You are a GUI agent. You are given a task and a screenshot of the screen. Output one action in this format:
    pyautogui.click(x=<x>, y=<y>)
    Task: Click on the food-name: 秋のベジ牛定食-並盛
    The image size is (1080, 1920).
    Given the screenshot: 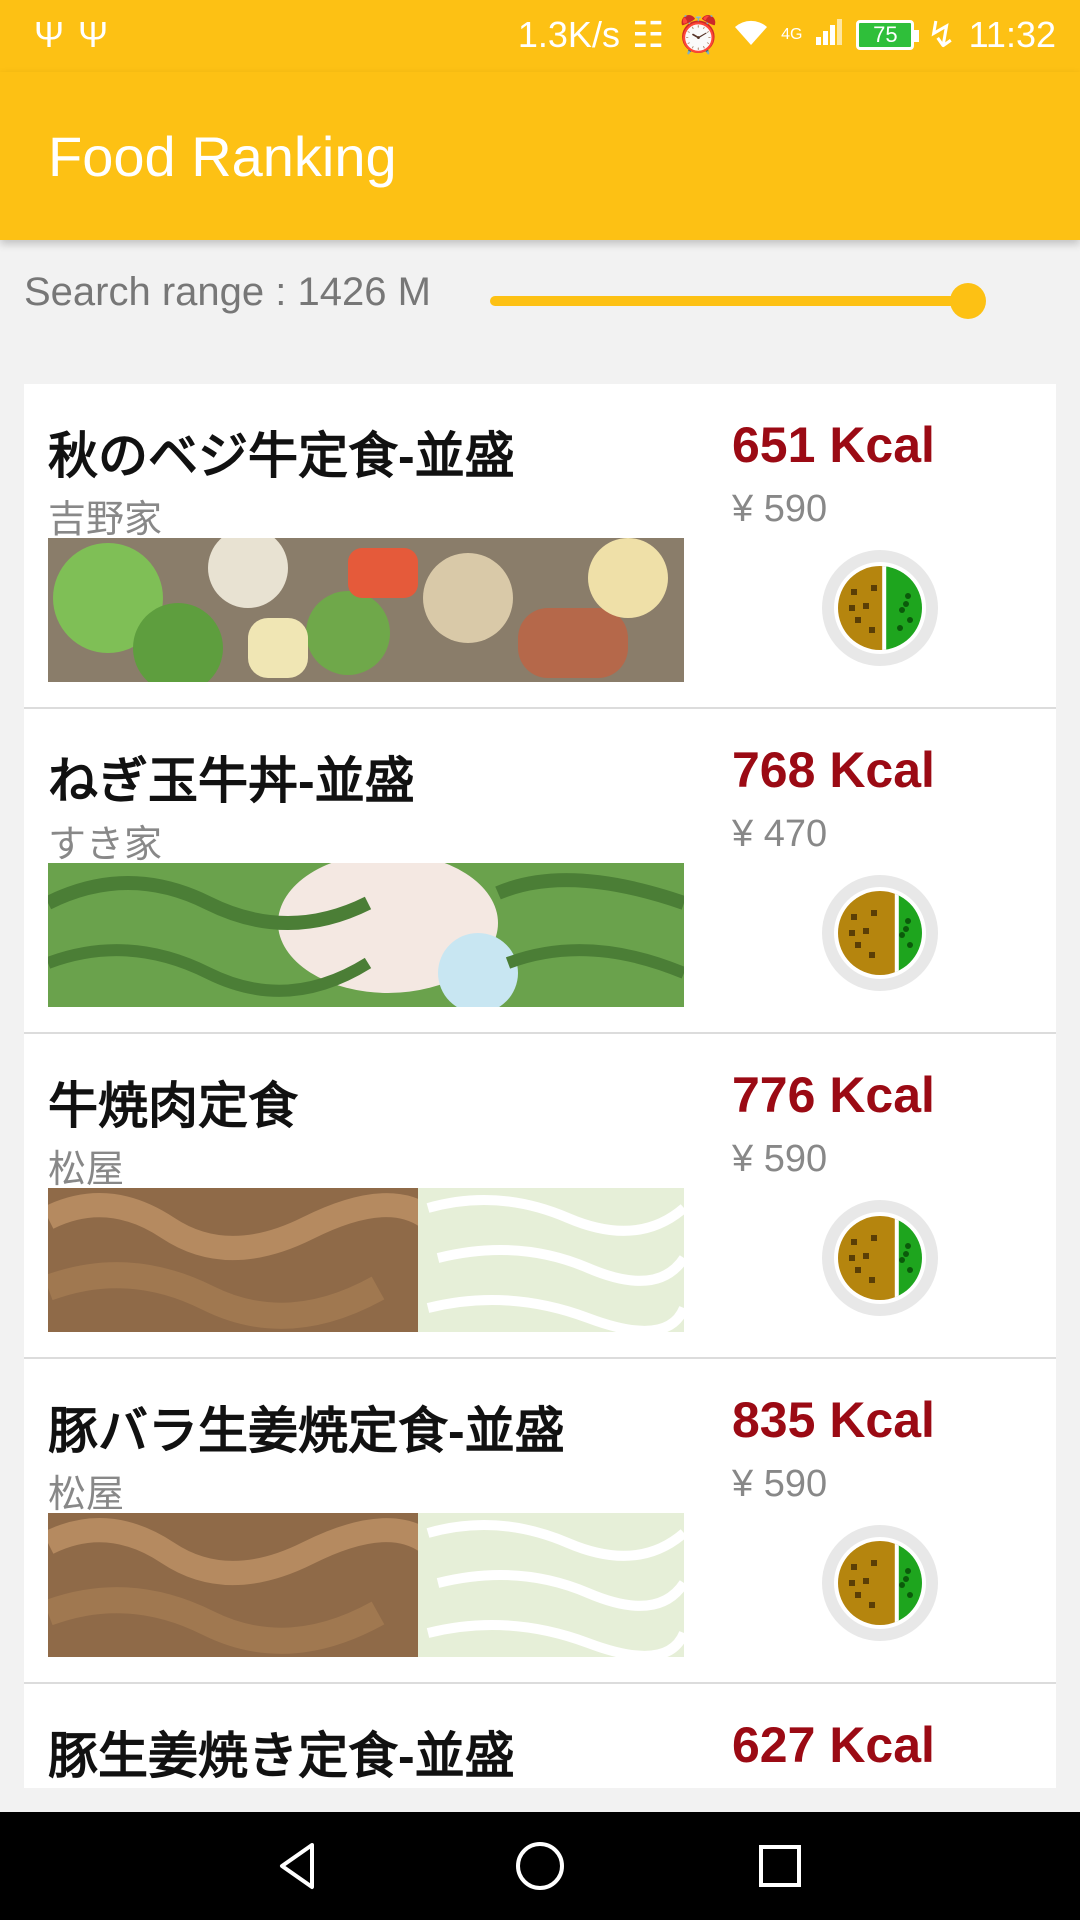 What is the action you would take?
    pyautogui.click(x=281, y=456)
    